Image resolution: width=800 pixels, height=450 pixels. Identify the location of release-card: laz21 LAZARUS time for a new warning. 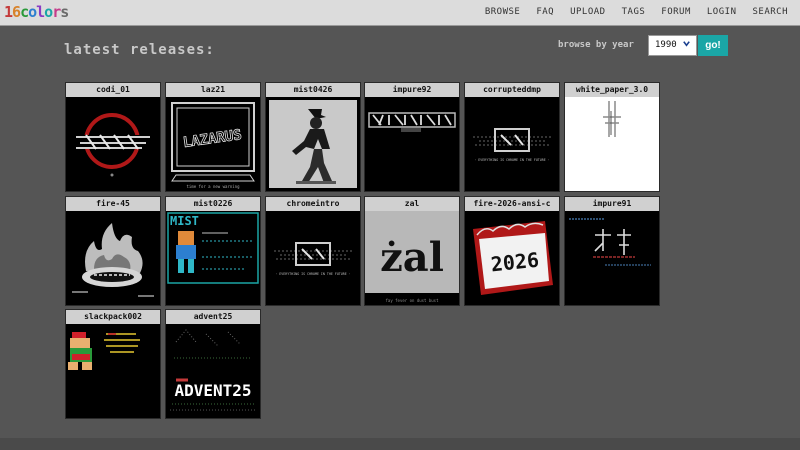
(213, 137).